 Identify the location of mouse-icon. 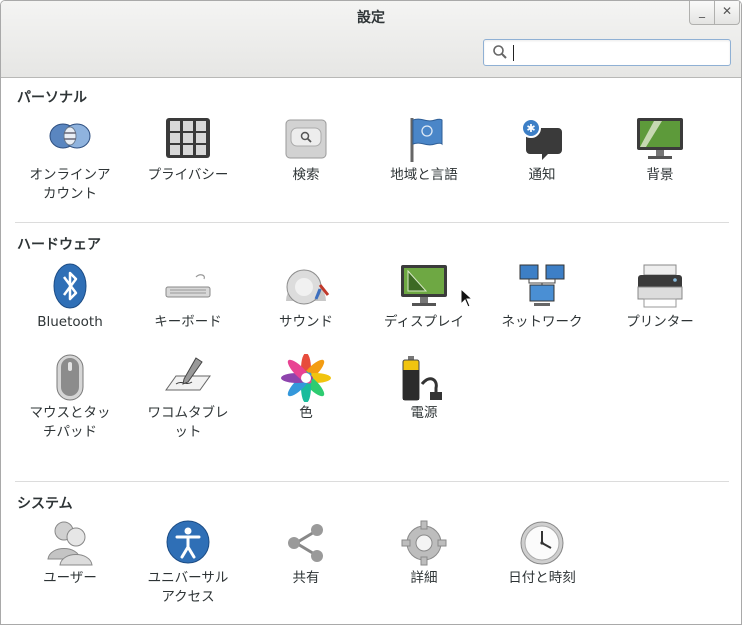
(70, 377).